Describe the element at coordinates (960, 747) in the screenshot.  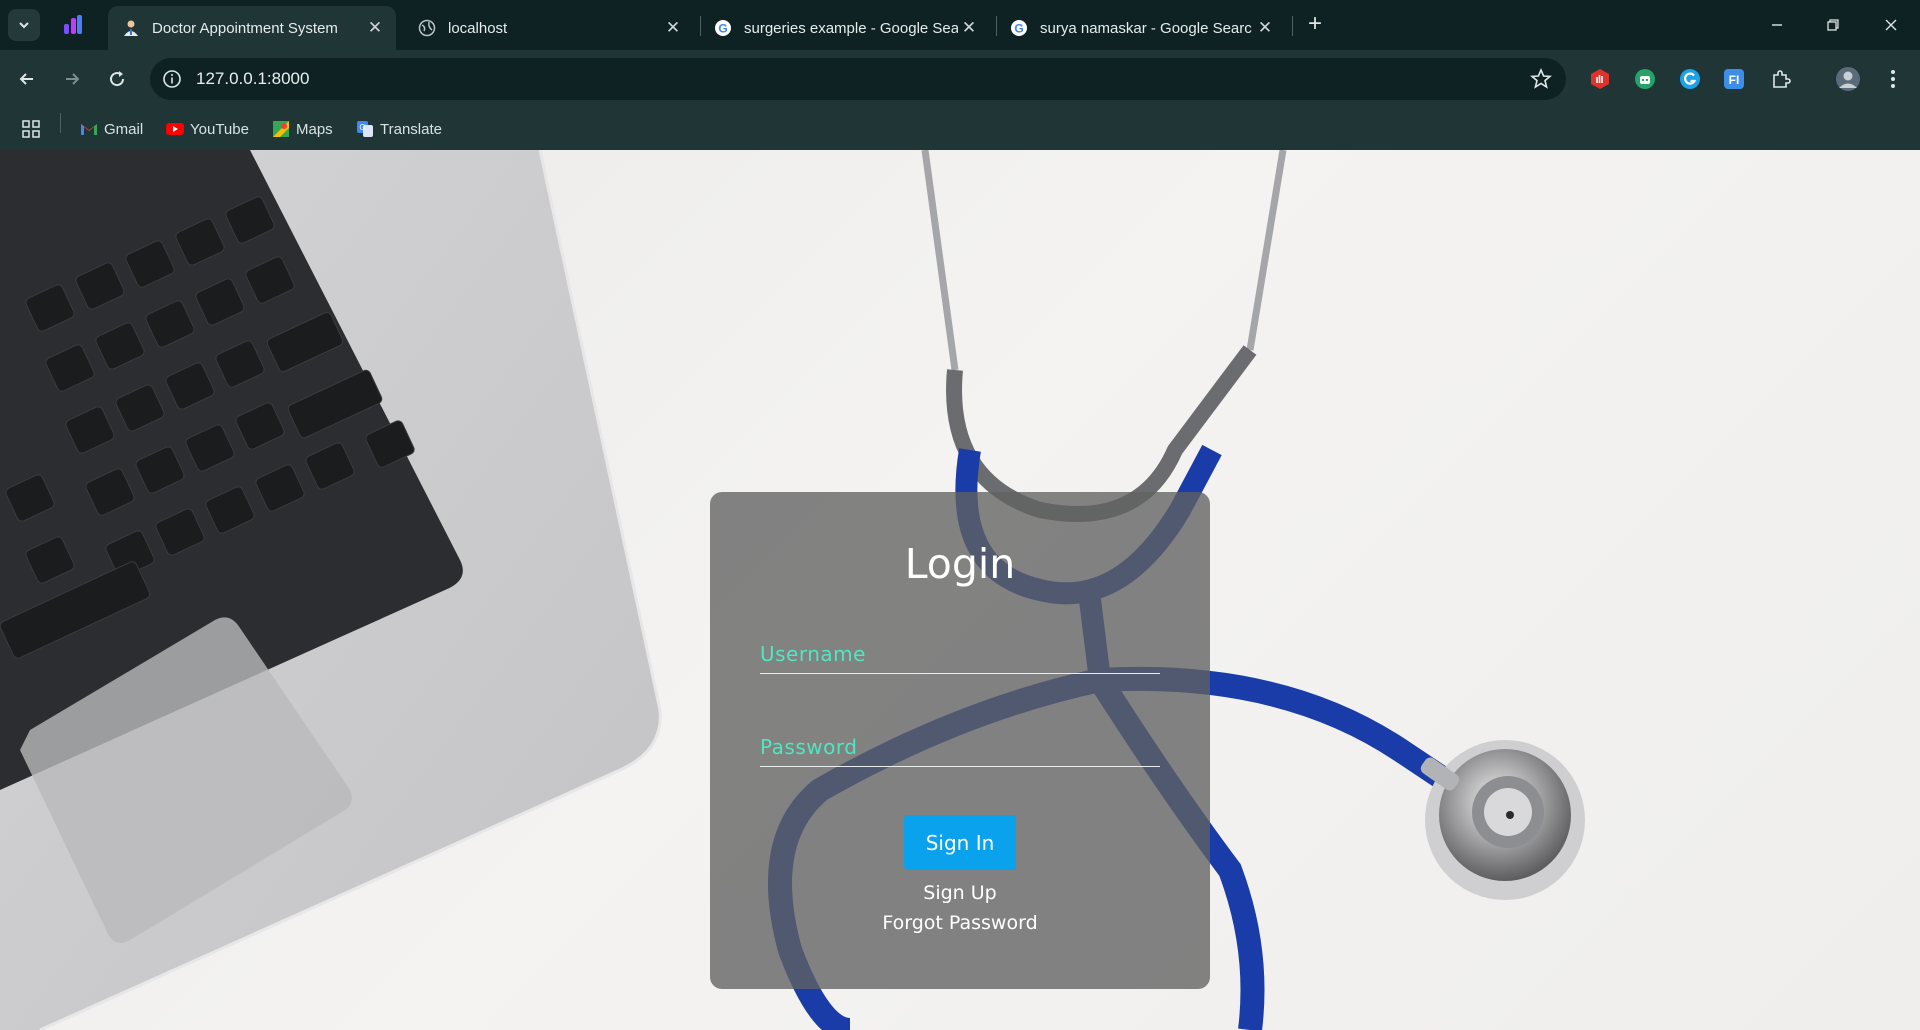
I see `password-input` at that location.